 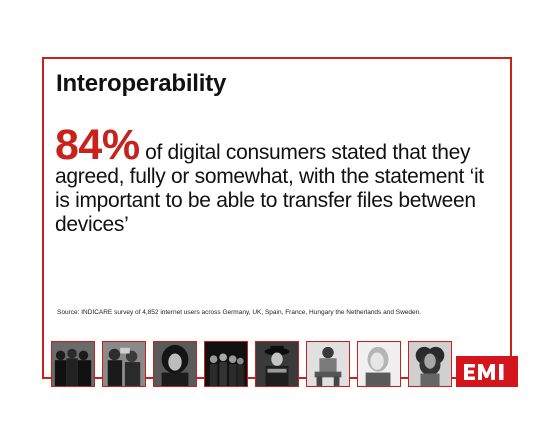 What do you see at coordinates (97, 145) in the screenshot?
I see `stat-percentage: 84%` at bounding box center [97, 145].